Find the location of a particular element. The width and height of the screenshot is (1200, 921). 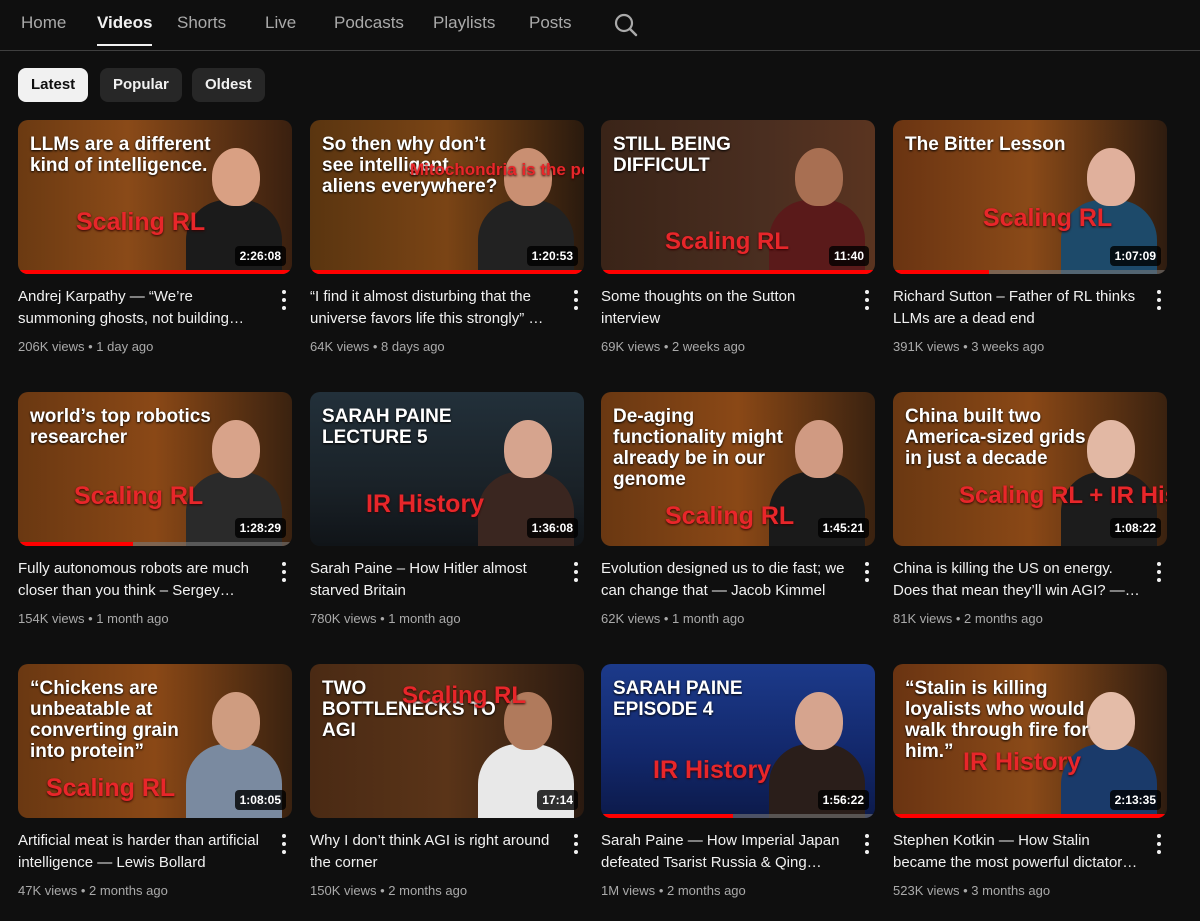

tab-posts: Posts is located at coordinates (550, 28).